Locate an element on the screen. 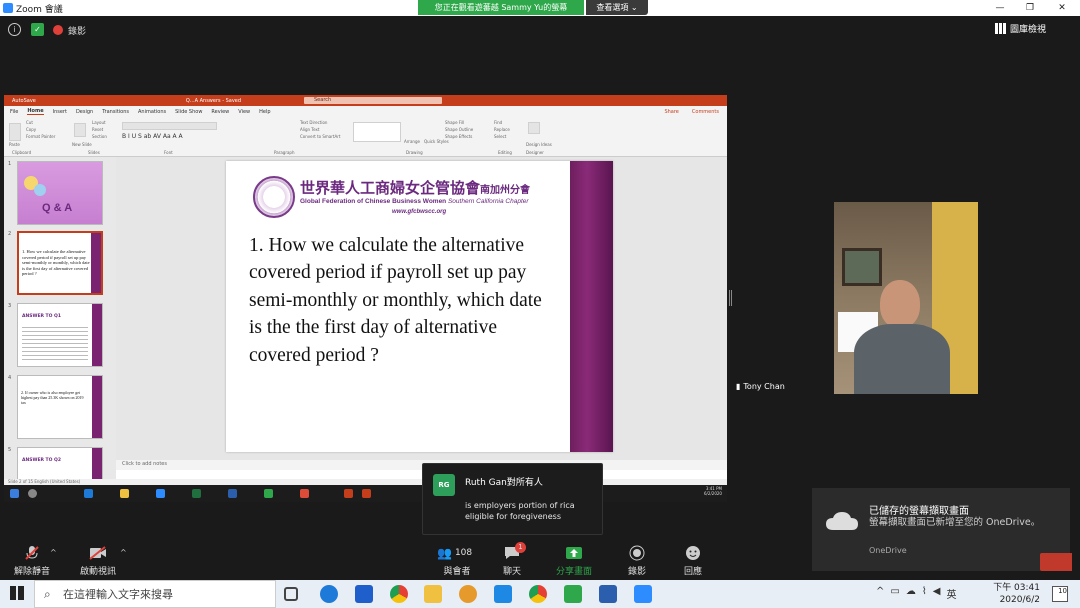 The width and height of the screenshot is (1080, 608). font-format-buttons: B I U S ab AV Aa A A is located at coordinates (187, 137).